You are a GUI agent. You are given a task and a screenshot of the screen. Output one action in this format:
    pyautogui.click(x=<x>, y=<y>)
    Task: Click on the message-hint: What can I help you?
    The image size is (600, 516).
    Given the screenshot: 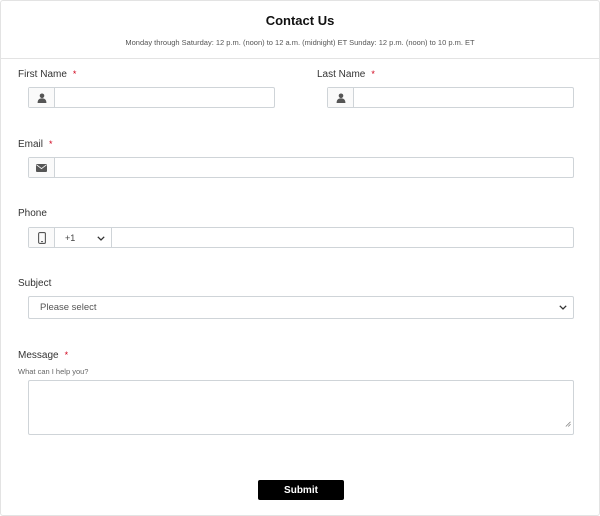 What is the action you would take?
    pyautogui.click(x=53, y=371)
    